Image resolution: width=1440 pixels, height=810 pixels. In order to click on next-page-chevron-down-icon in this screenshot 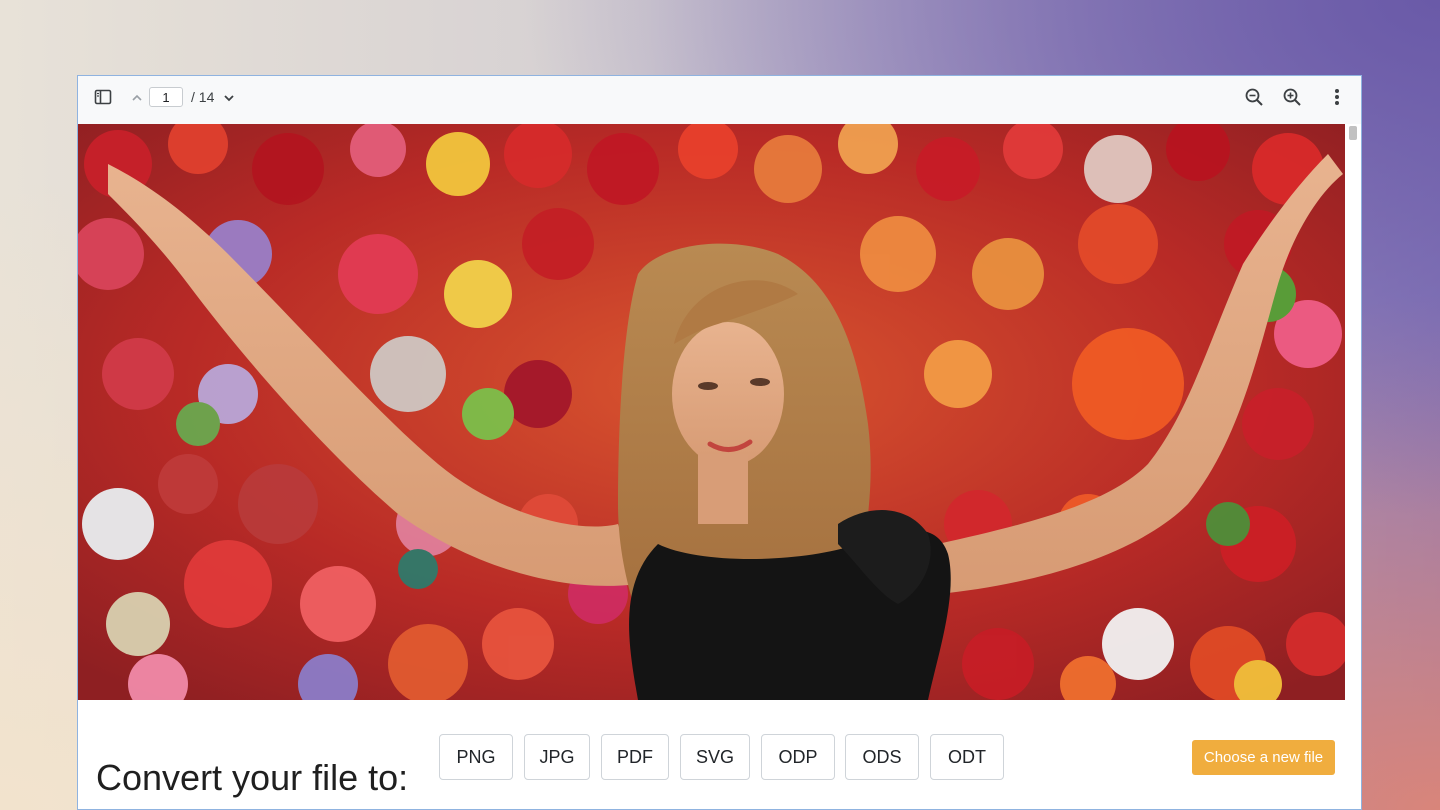, I will do `click(229, 98)`.